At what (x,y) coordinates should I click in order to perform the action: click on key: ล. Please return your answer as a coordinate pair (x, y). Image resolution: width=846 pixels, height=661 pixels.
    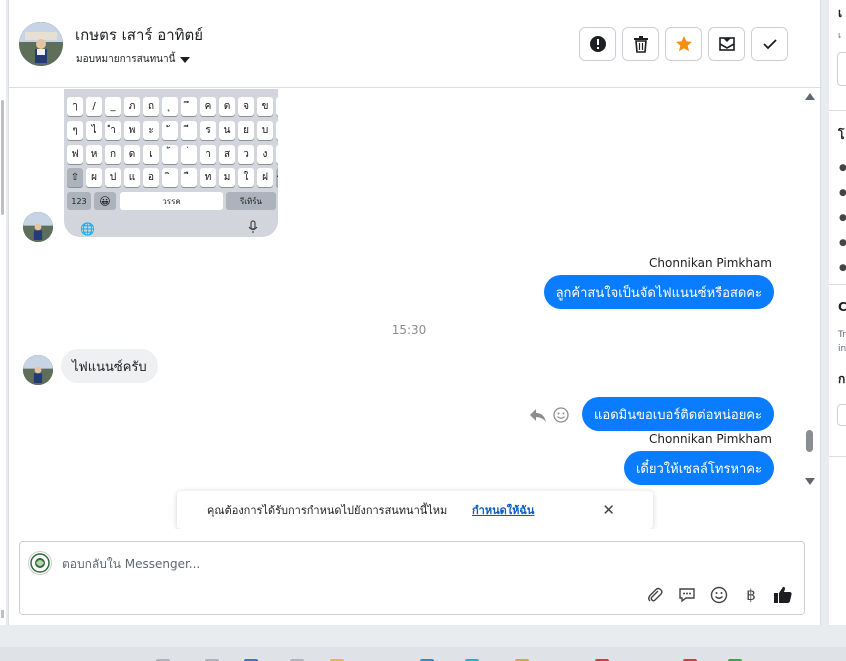
    Looking at the image, I should click on (277, 130).